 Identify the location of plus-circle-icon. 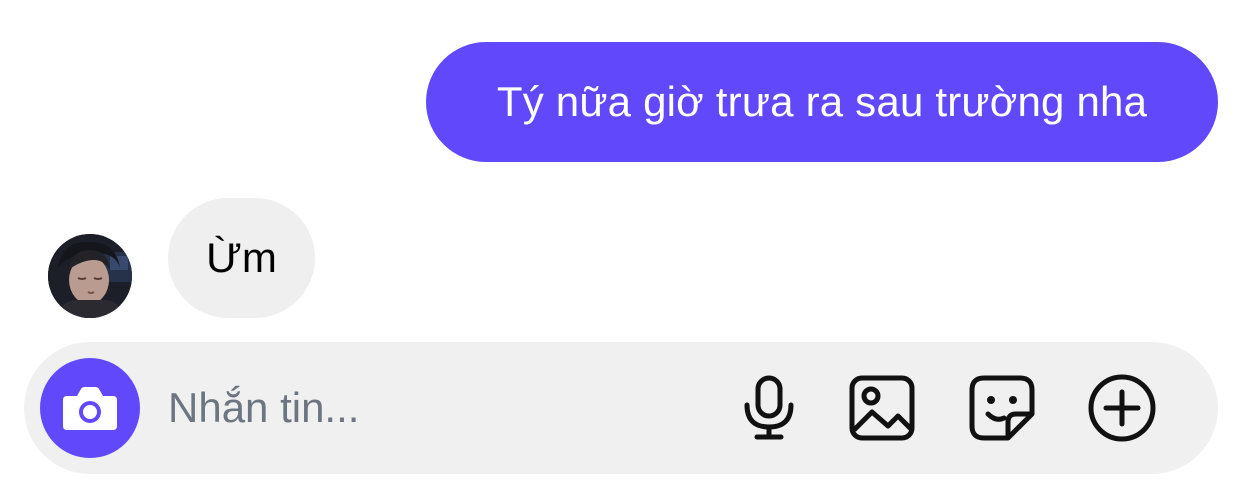
(1122, 408).